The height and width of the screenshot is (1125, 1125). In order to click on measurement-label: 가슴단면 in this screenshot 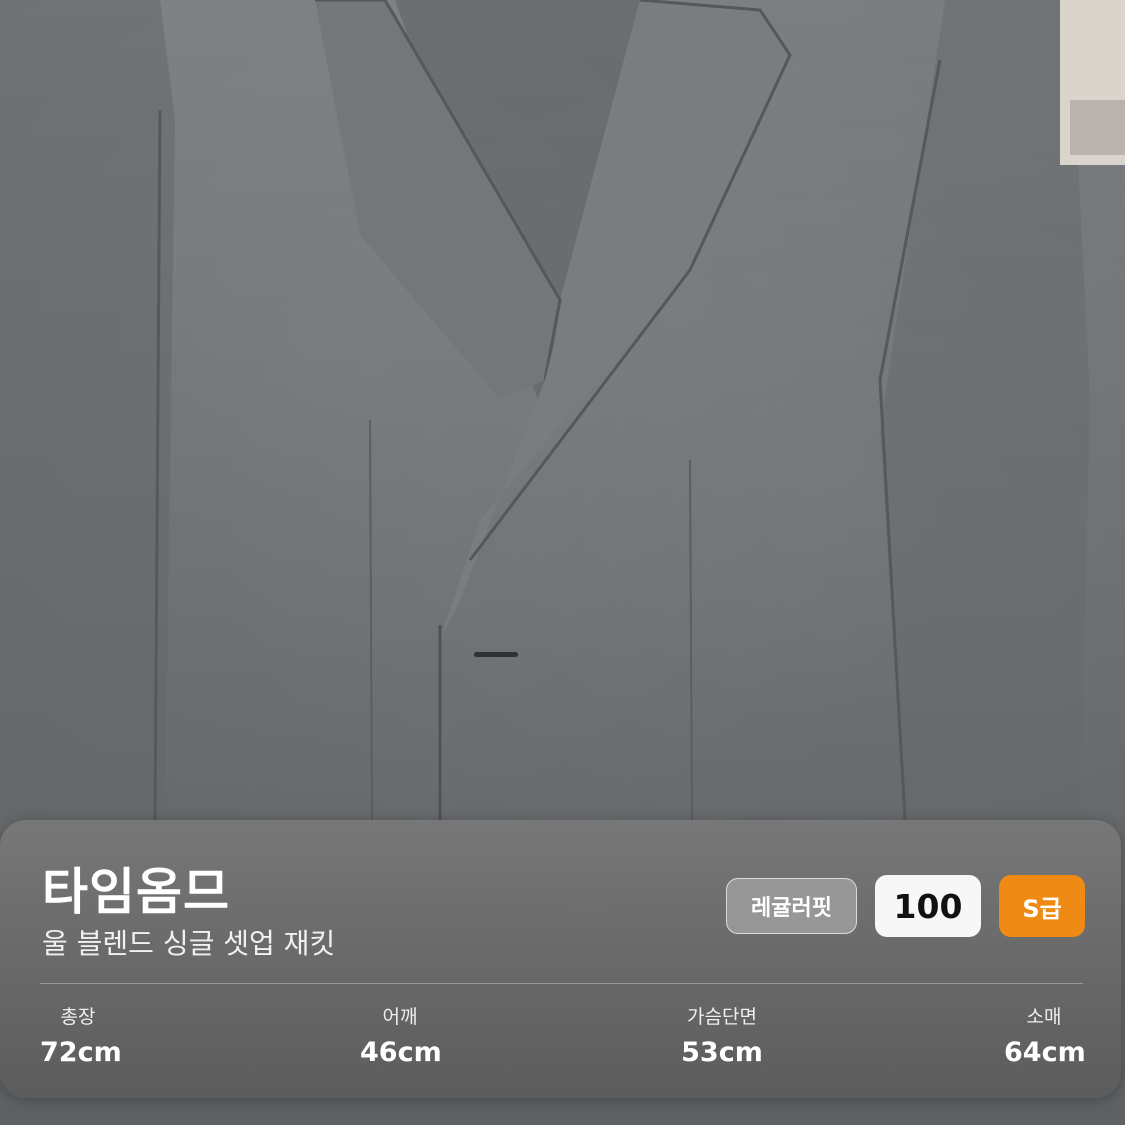, I will do `click(722, 1017)`.